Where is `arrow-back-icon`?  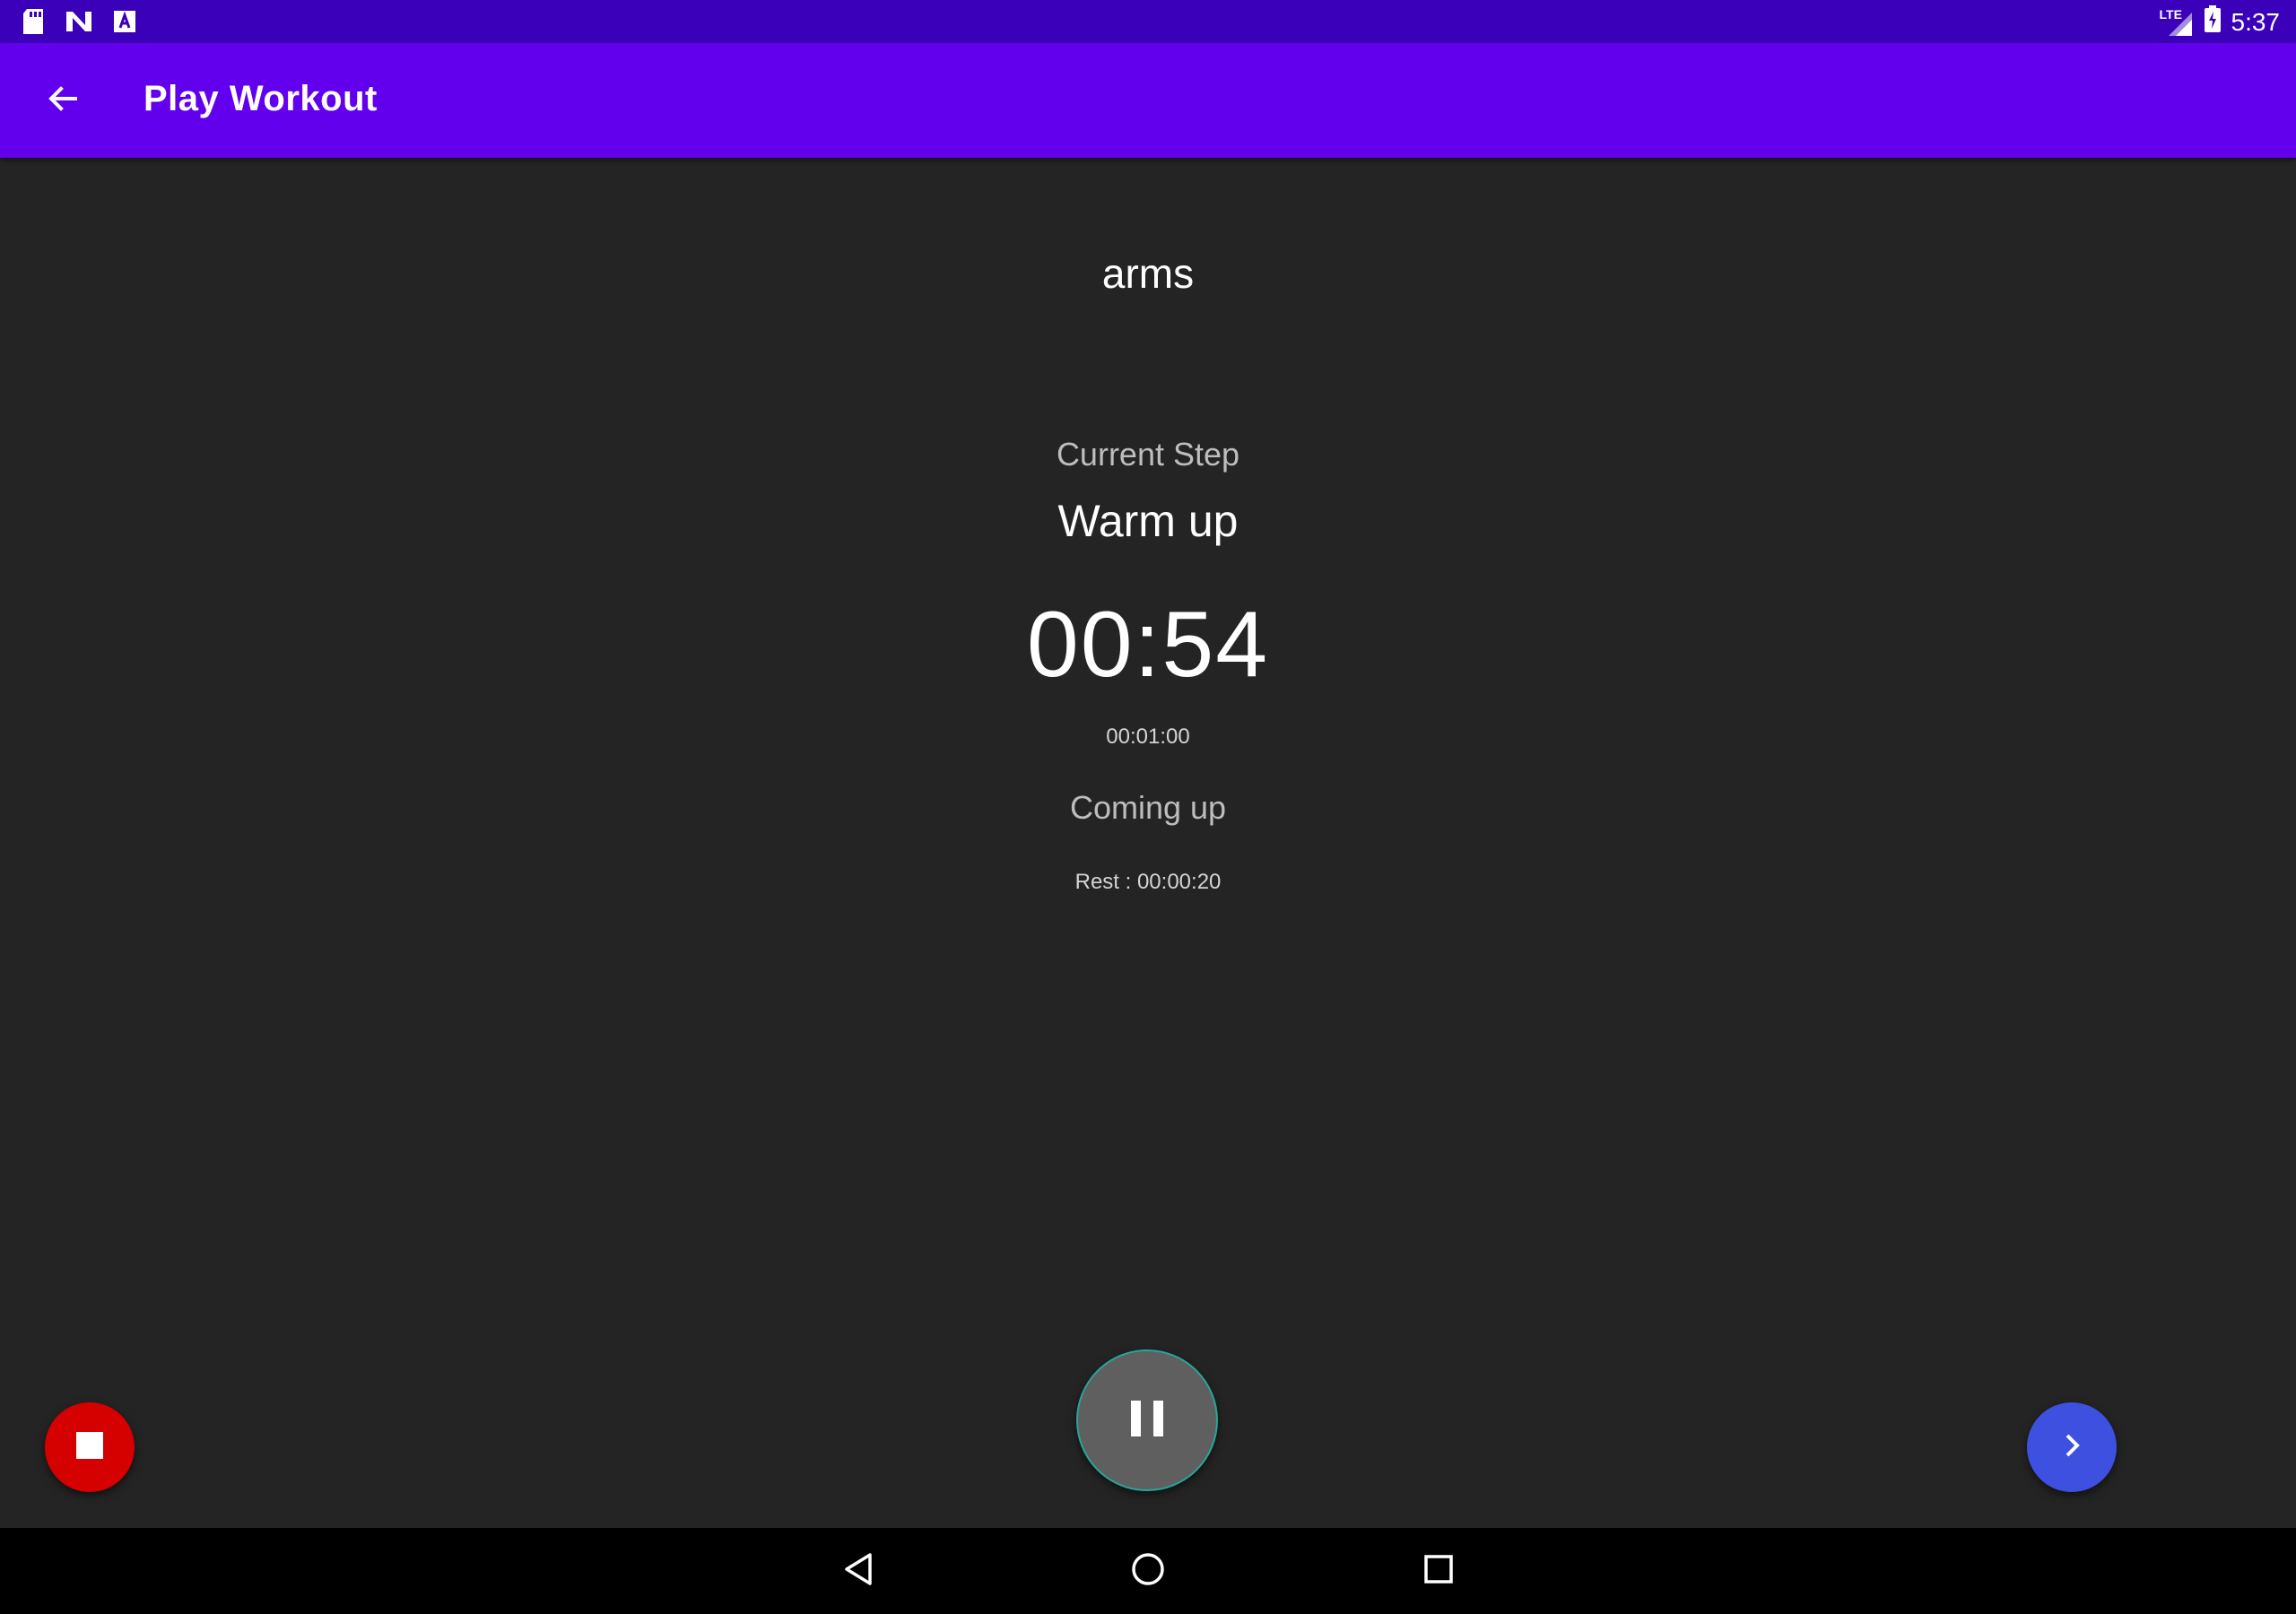 arrow-back-icon is located at coordinates (63, 101).